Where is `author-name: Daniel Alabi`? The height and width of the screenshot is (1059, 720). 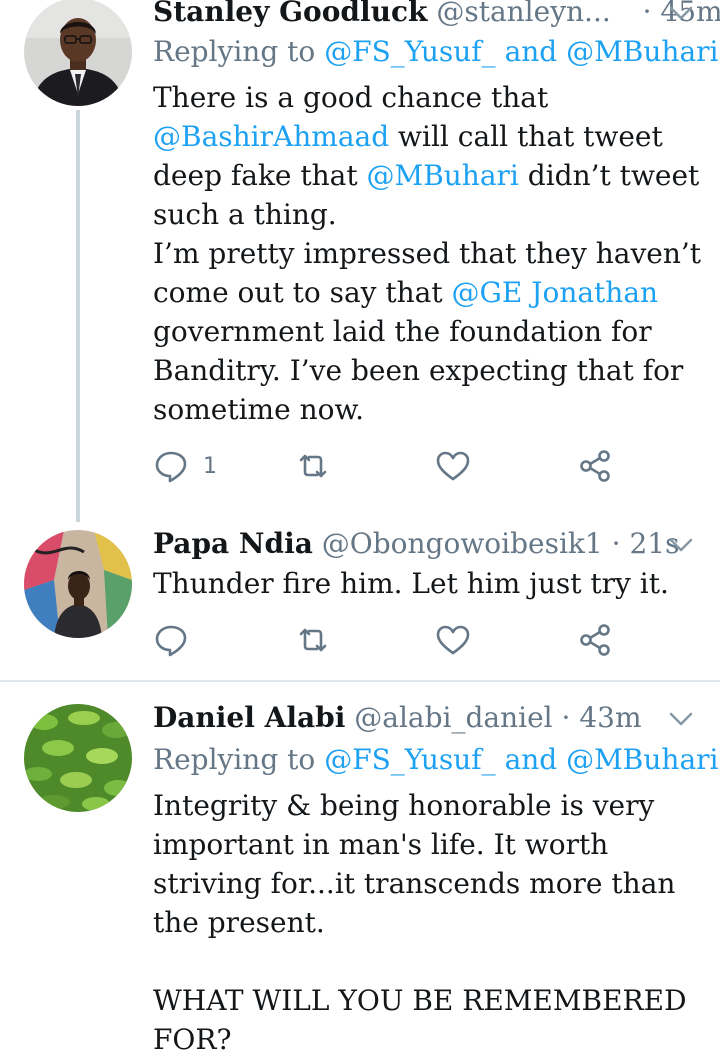
author-name: Daniel Alabi is located at coordinates (249, 717).